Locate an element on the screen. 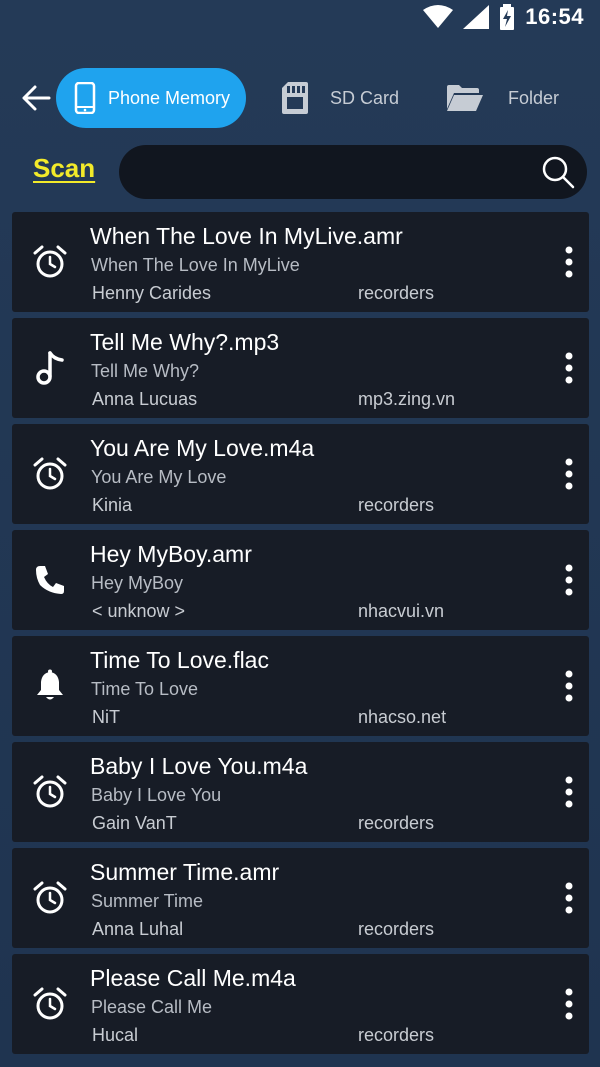  battery-charging-icon is located at coordinates (507, 17).